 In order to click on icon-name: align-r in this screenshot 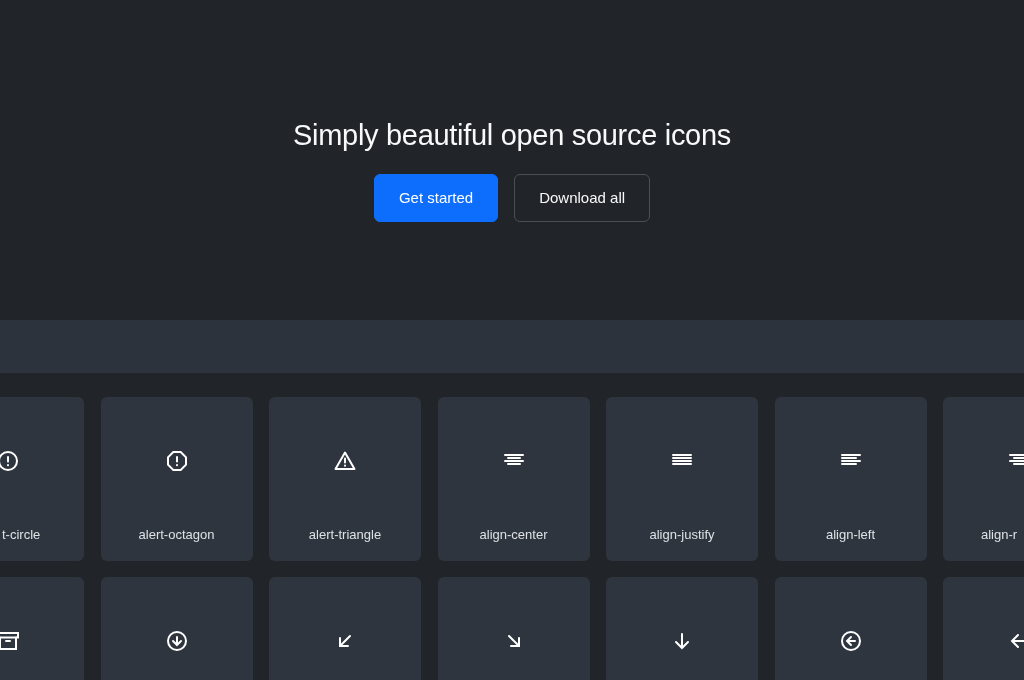, I will do `click(999, 534)`.